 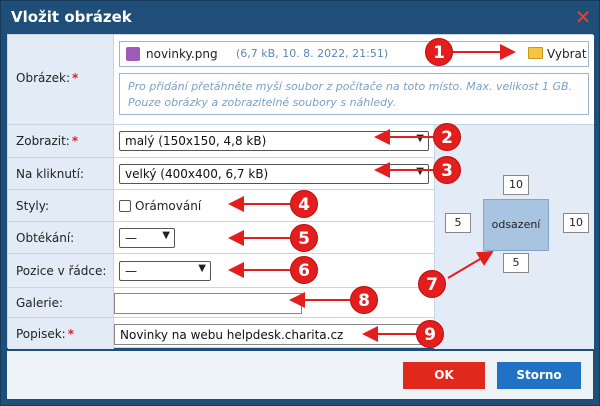 I want to click on on-click-label: Na kliknutí:, so click(x=50, y=174).